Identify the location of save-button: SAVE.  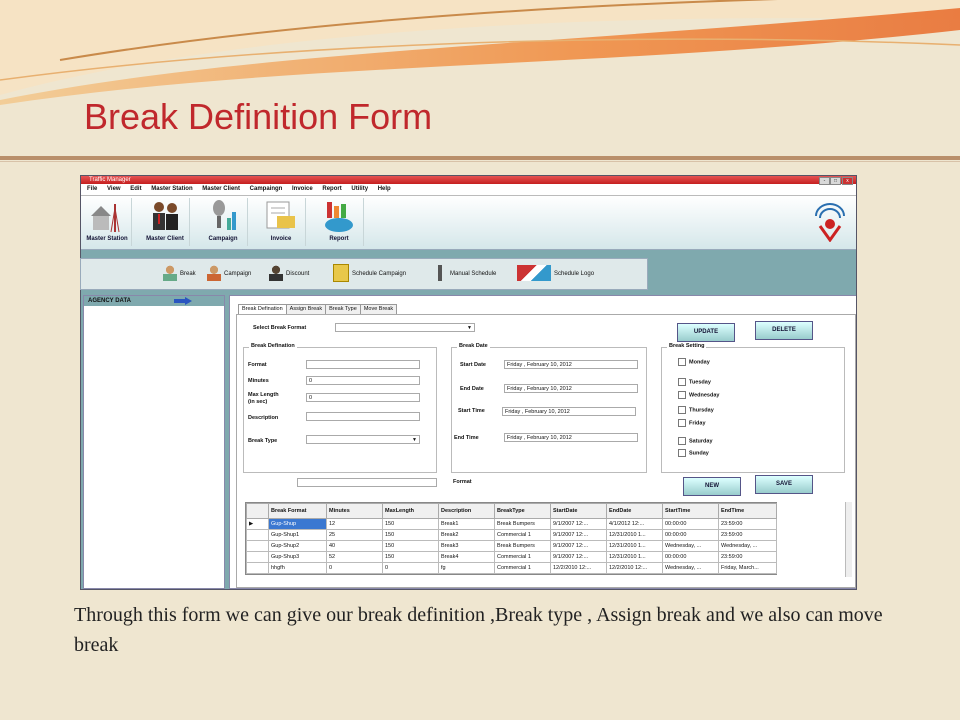
(784, 484).